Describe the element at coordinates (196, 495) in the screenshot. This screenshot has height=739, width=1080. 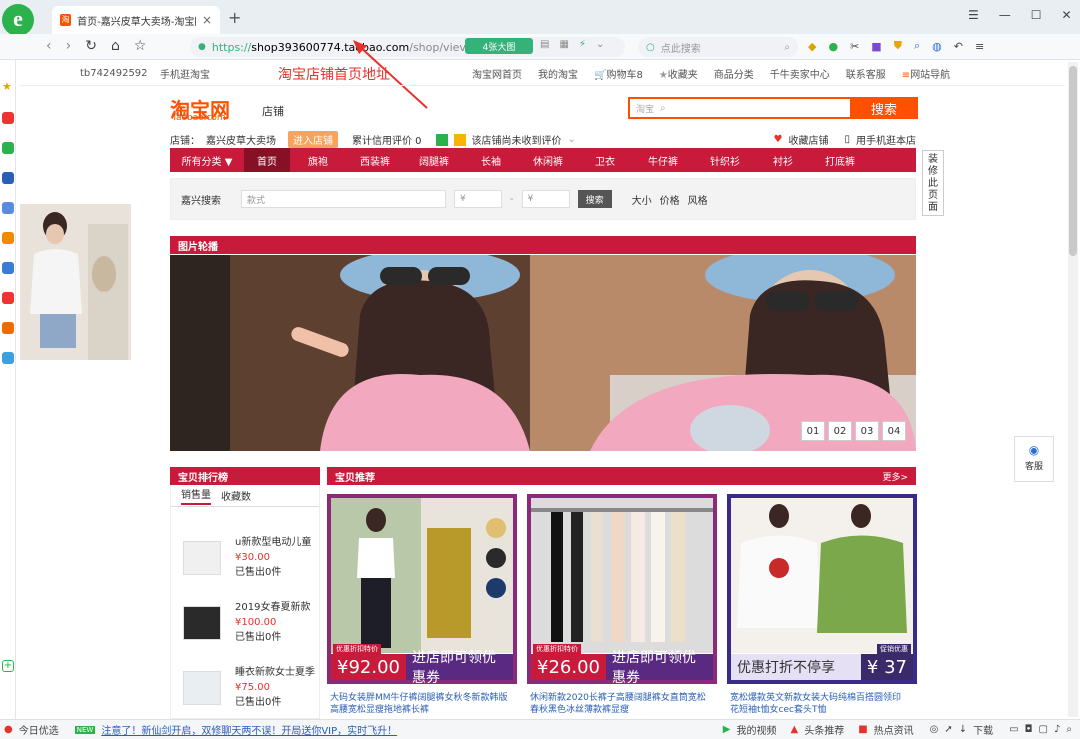
I see `tab-sales: 销售量` at that location.